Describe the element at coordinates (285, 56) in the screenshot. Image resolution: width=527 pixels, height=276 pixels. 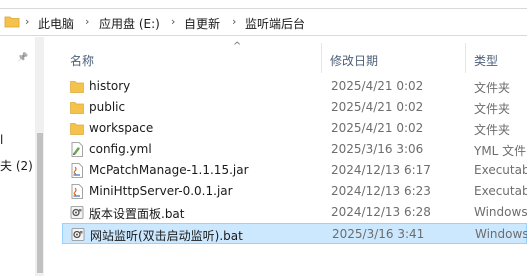
I see `column-header: ^ 名称 修改日期 类型` at that location.